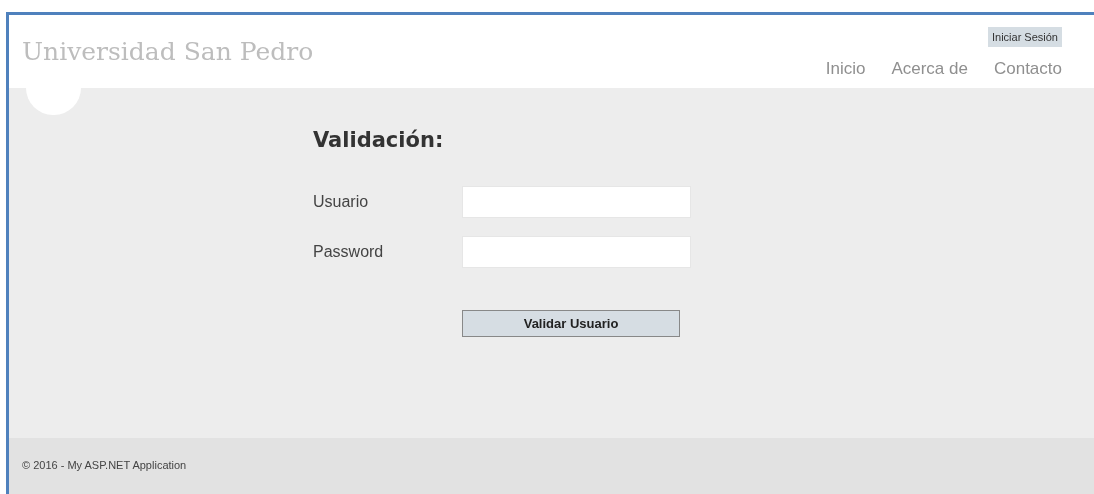  Describe the element at coordinates (341, 202) in the screenshot. I see `field-label: Usuario` at that location.